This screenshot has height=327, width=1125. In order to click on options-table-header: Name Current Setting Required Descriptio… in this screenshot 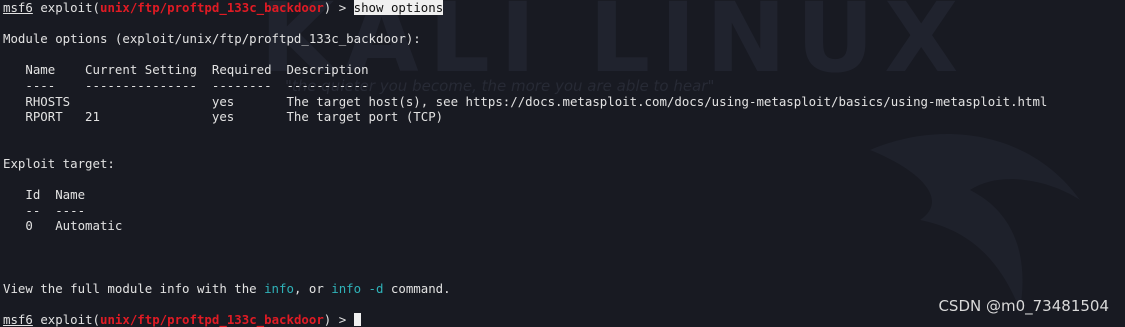, I will do `click(186, 70)`.